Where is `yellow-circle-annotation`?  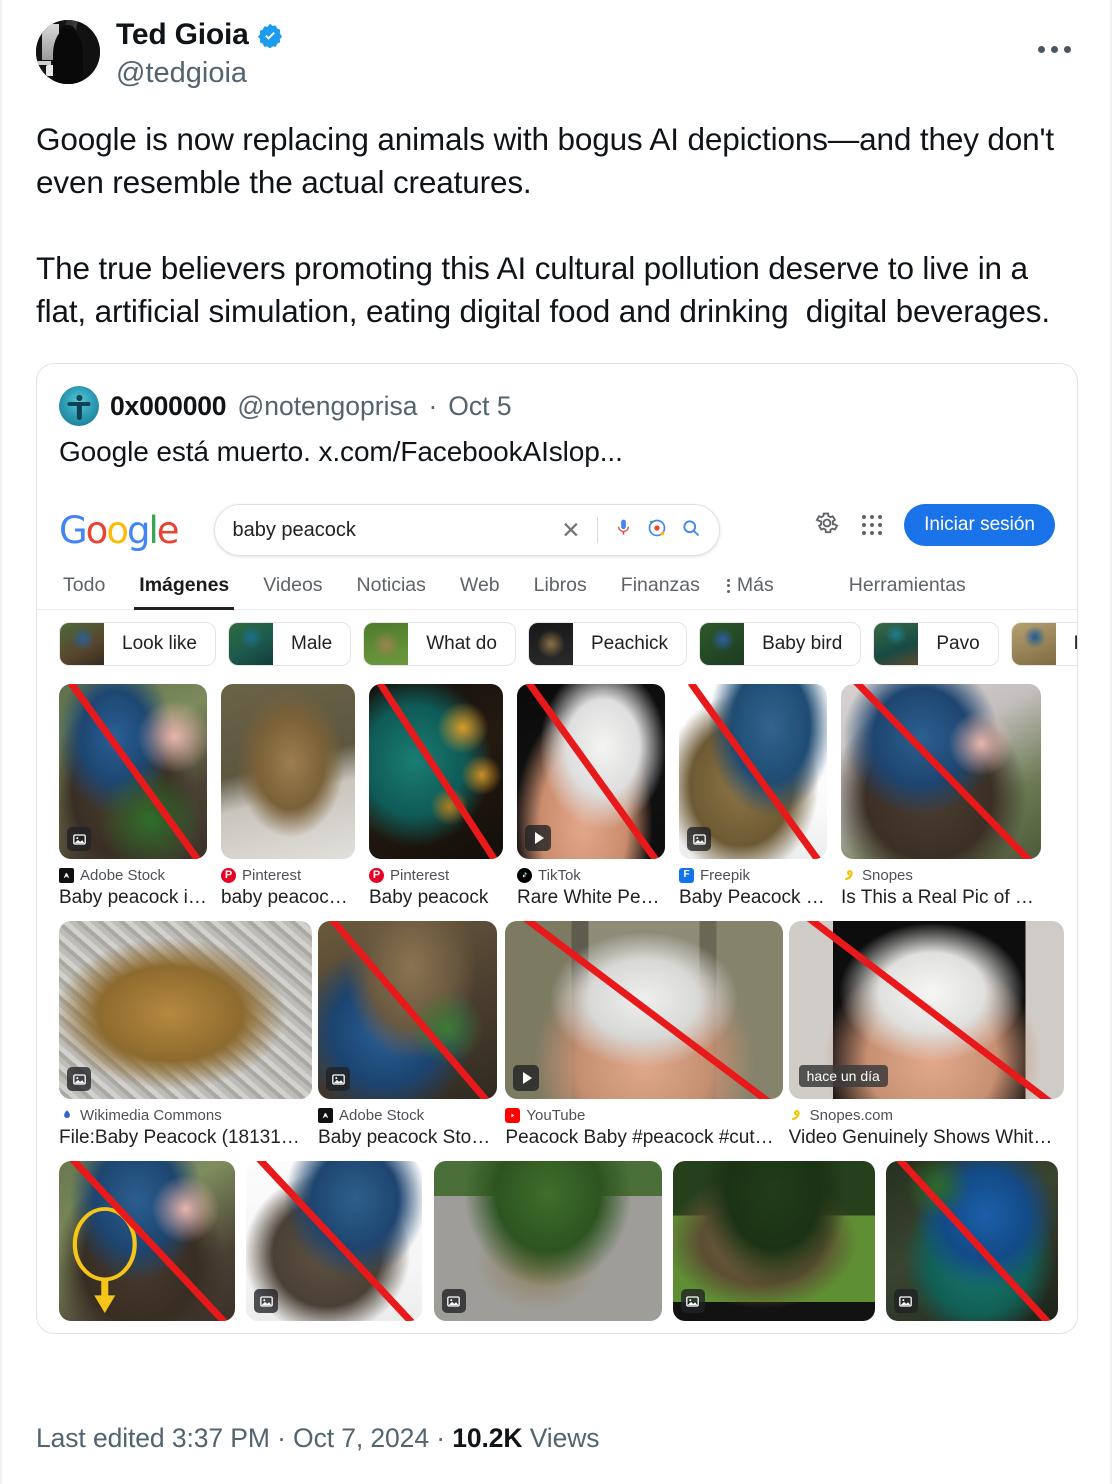 yellow-circle-annotation is located at coordinates (147, 1241).